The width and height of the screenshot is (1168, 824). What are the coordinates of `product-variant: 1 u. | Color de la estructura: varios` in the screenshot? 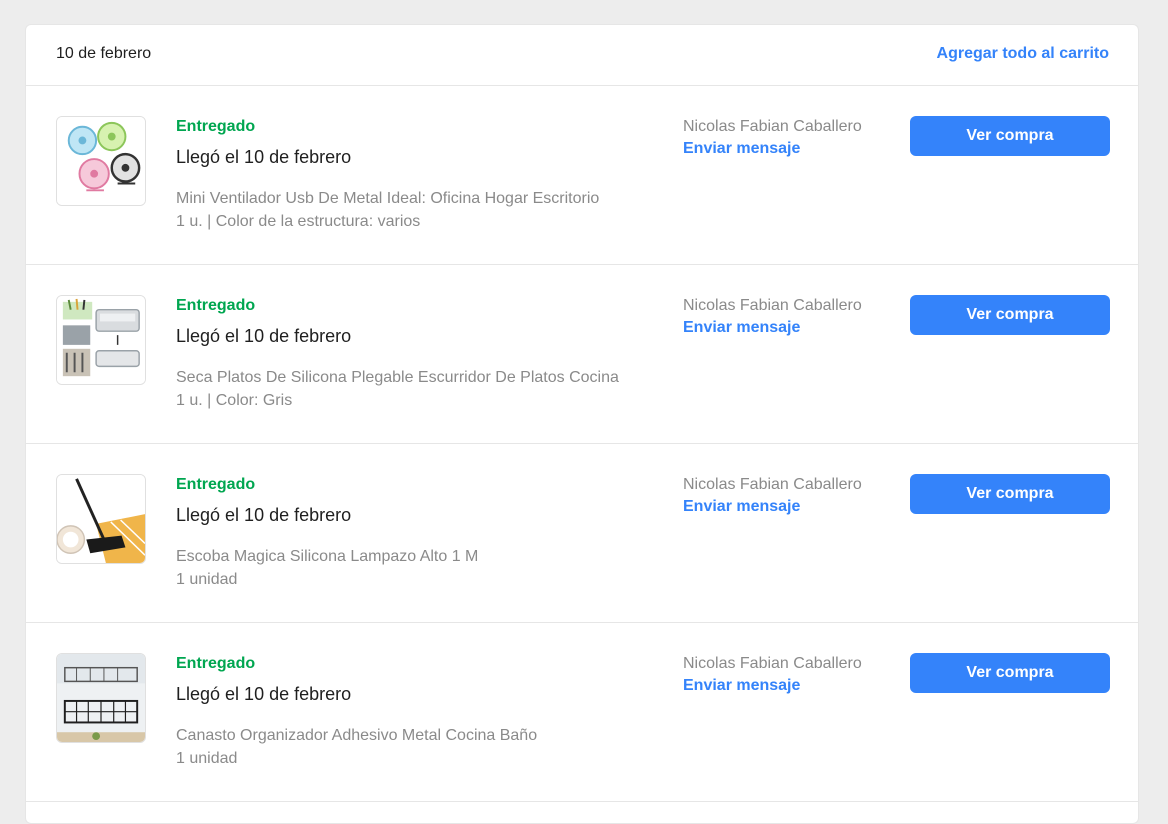 It's located at (298, 221).